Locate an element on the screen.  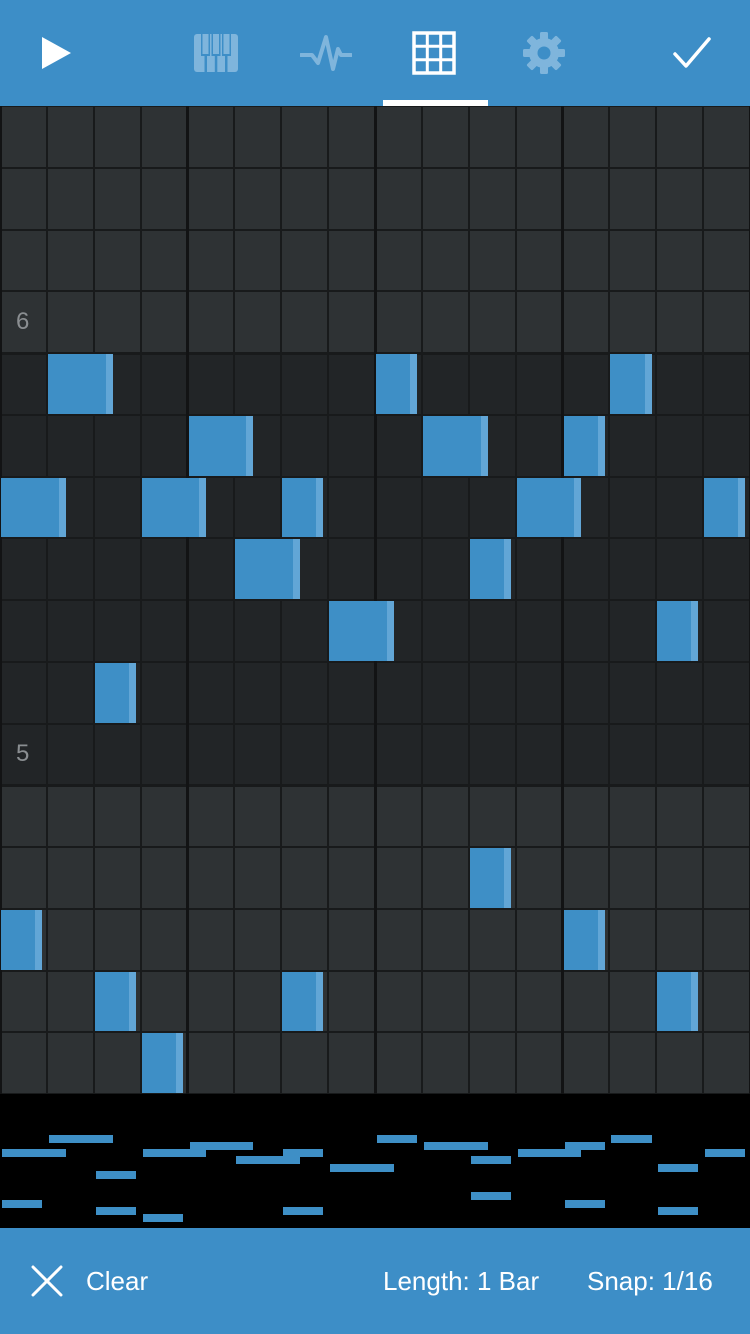
play-button is located at coordinates (56, 53).